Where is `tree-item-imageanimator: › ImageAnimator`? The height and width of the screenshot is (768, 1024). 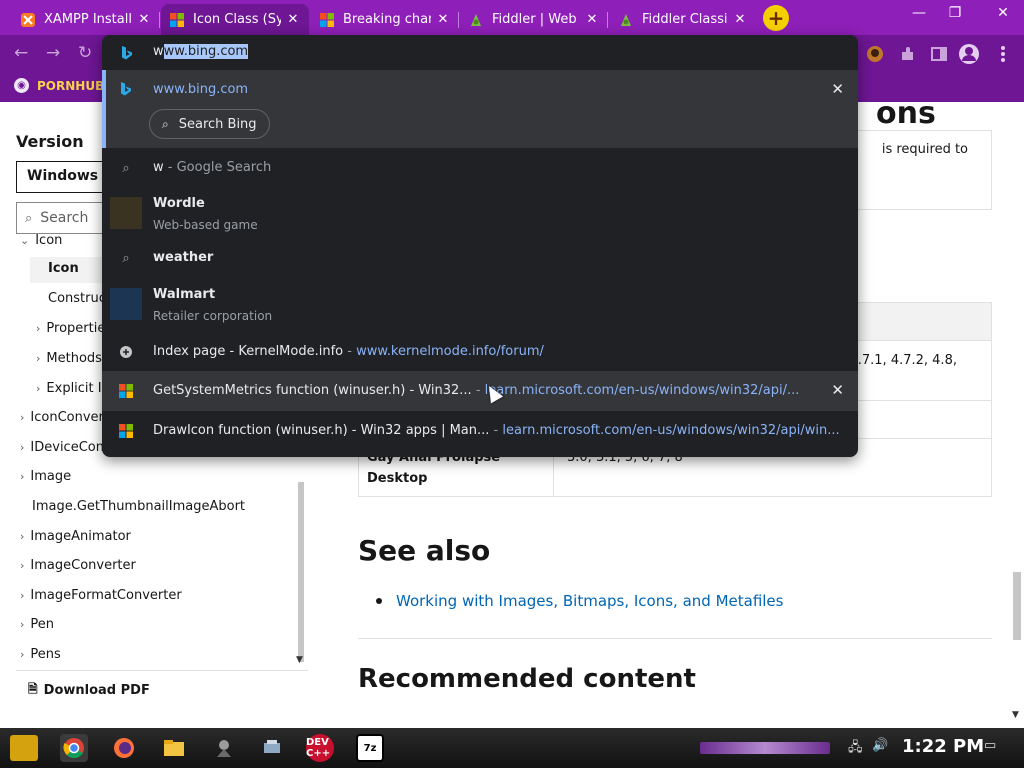
tree-item-imageanimator: › ImageAnimator is located at coordinates (75, 536).